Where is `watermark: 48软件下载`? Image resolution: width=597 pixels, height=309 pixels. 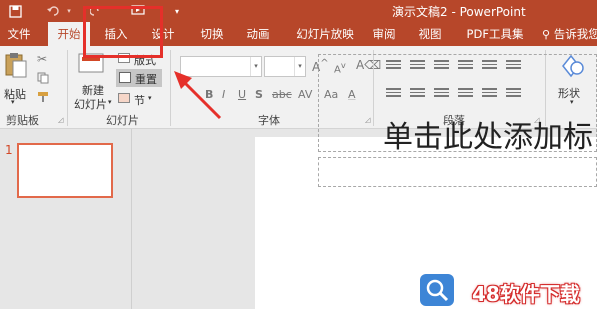 watermark: 48软件下载 is located at coordinates (508, 290).